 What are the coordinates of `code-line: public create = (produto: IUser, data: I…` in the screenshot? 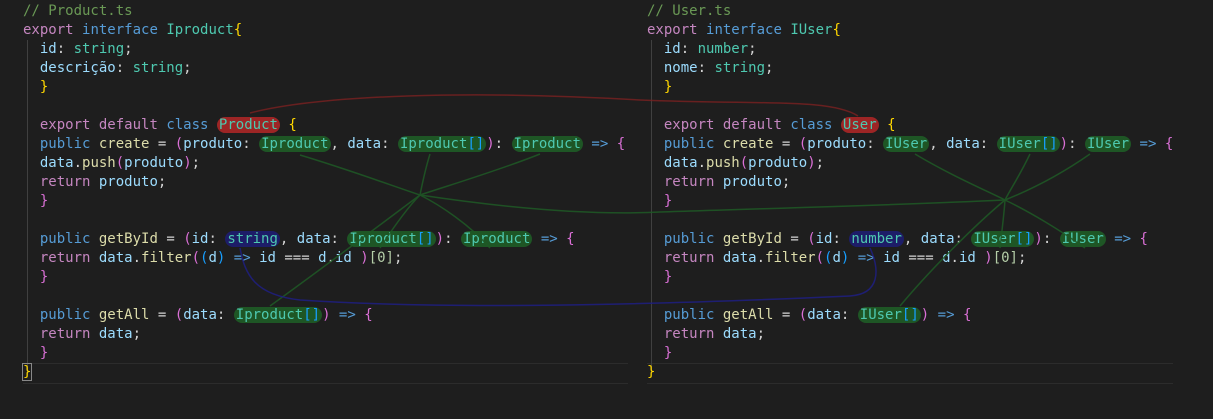 It's located at (912, 144).